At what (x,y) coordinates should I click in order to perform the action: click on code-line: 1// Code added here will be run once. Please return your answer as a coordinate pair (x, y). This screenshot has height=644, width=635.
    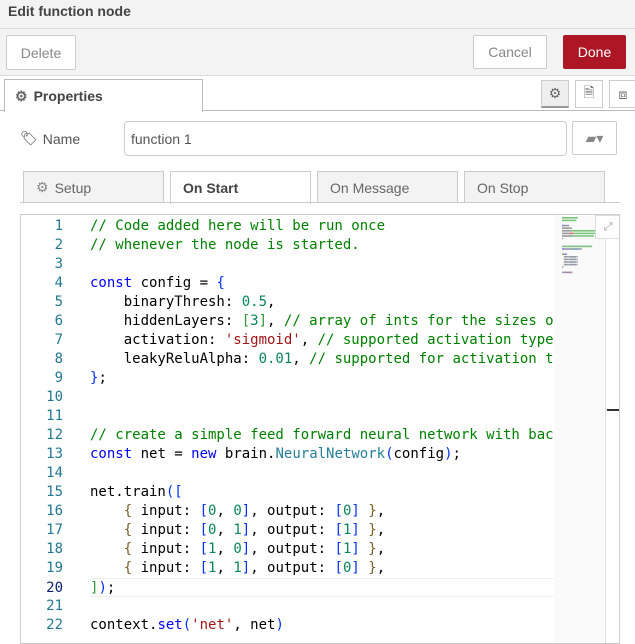
    Looking at the image, I should click on (287, 226).